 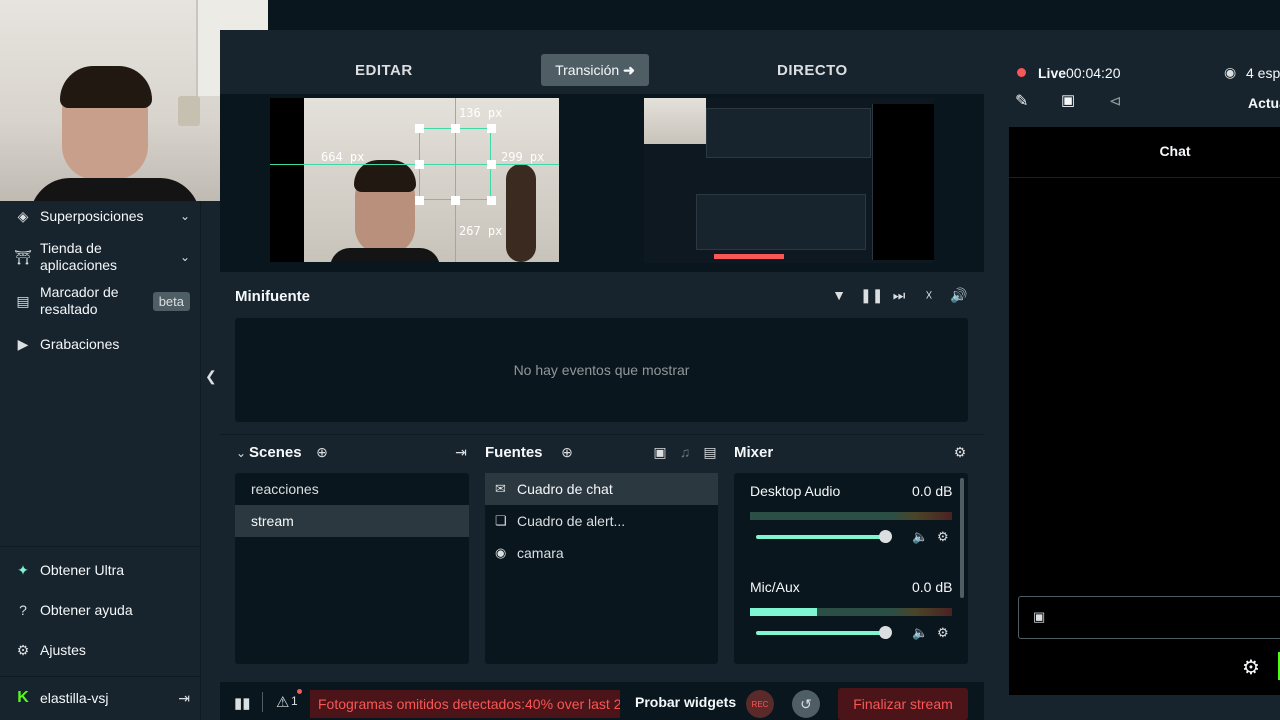 I want to click on replay-buffer-button: ↺, so click(x=806, y=704).